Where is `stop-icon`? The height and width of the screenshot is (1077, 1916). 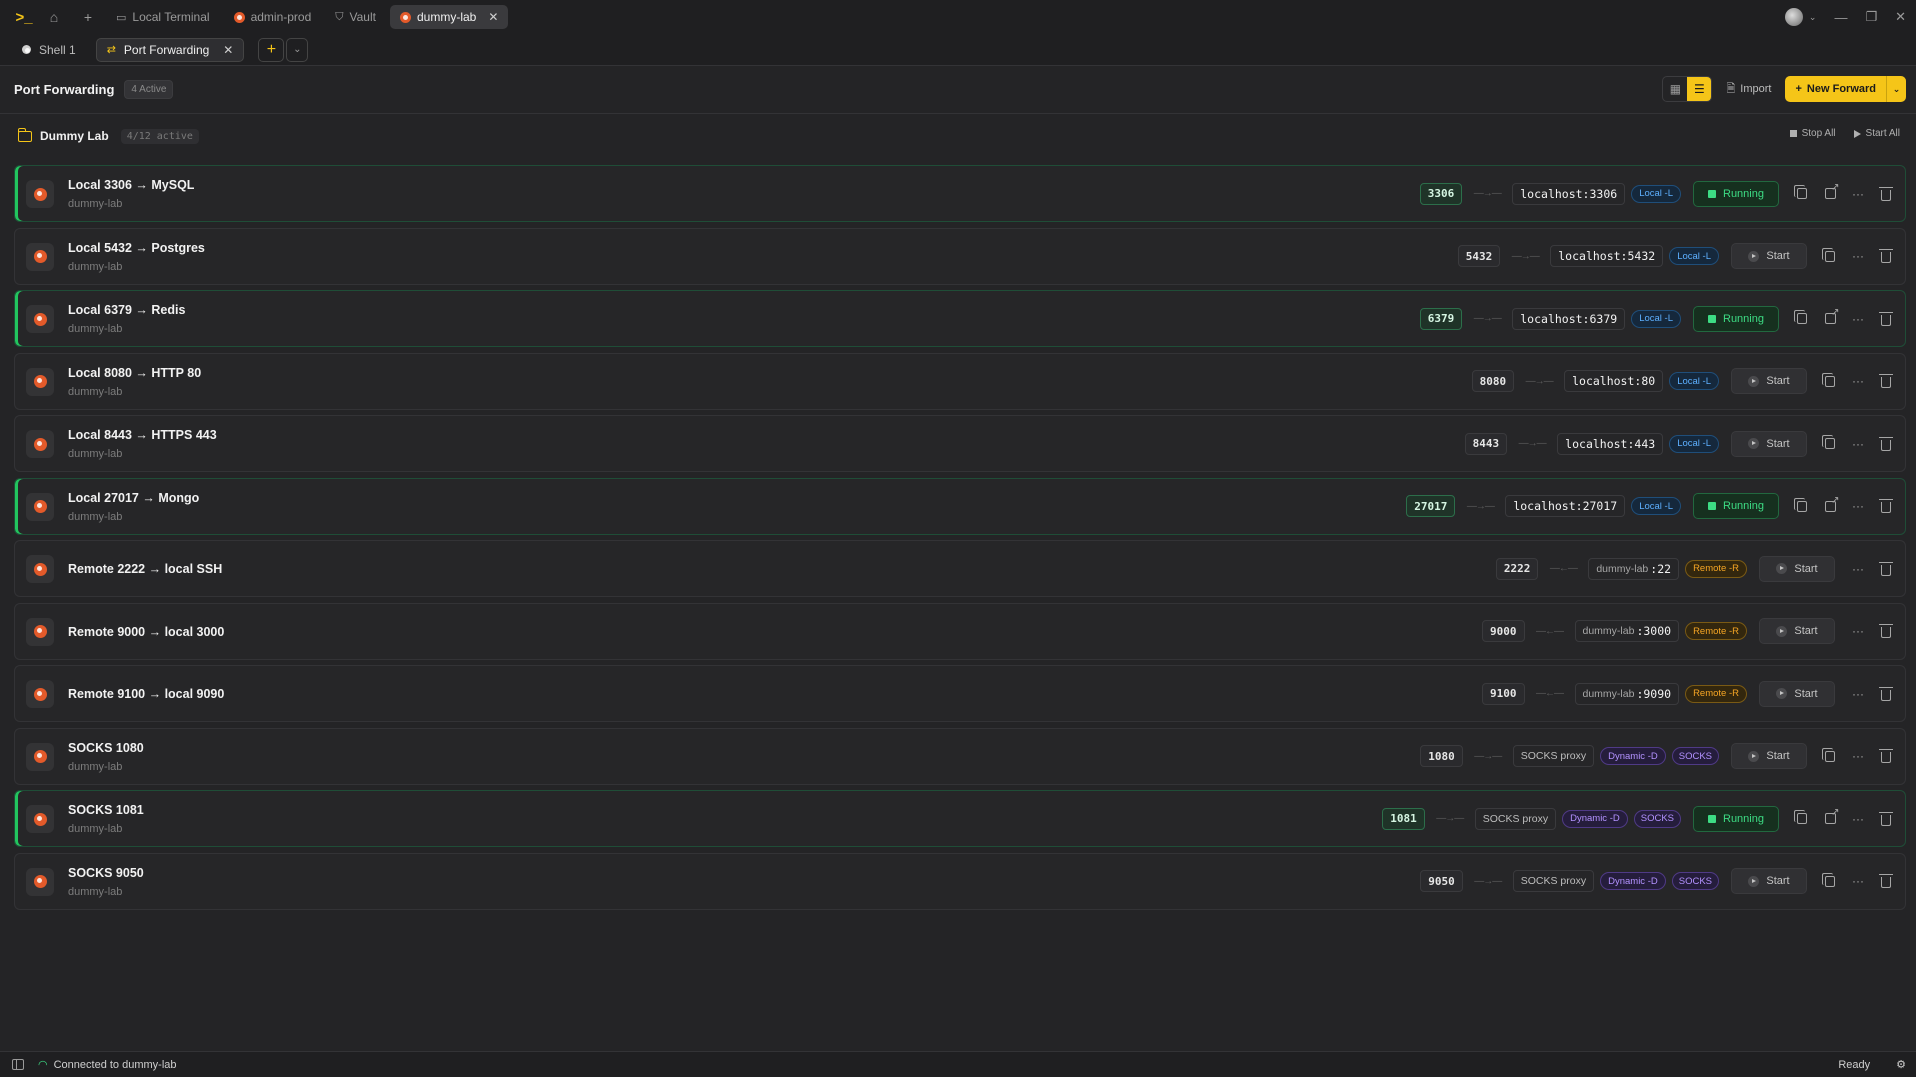
stop-icon is located at coordinates (1712, 818).